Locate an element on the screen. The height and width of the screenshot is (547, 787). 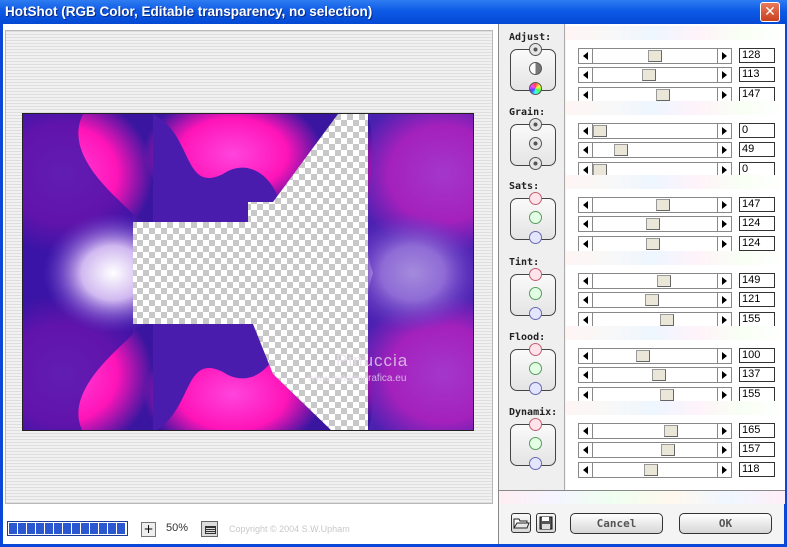
value-input: 118 is located at coordinates (757, 469).